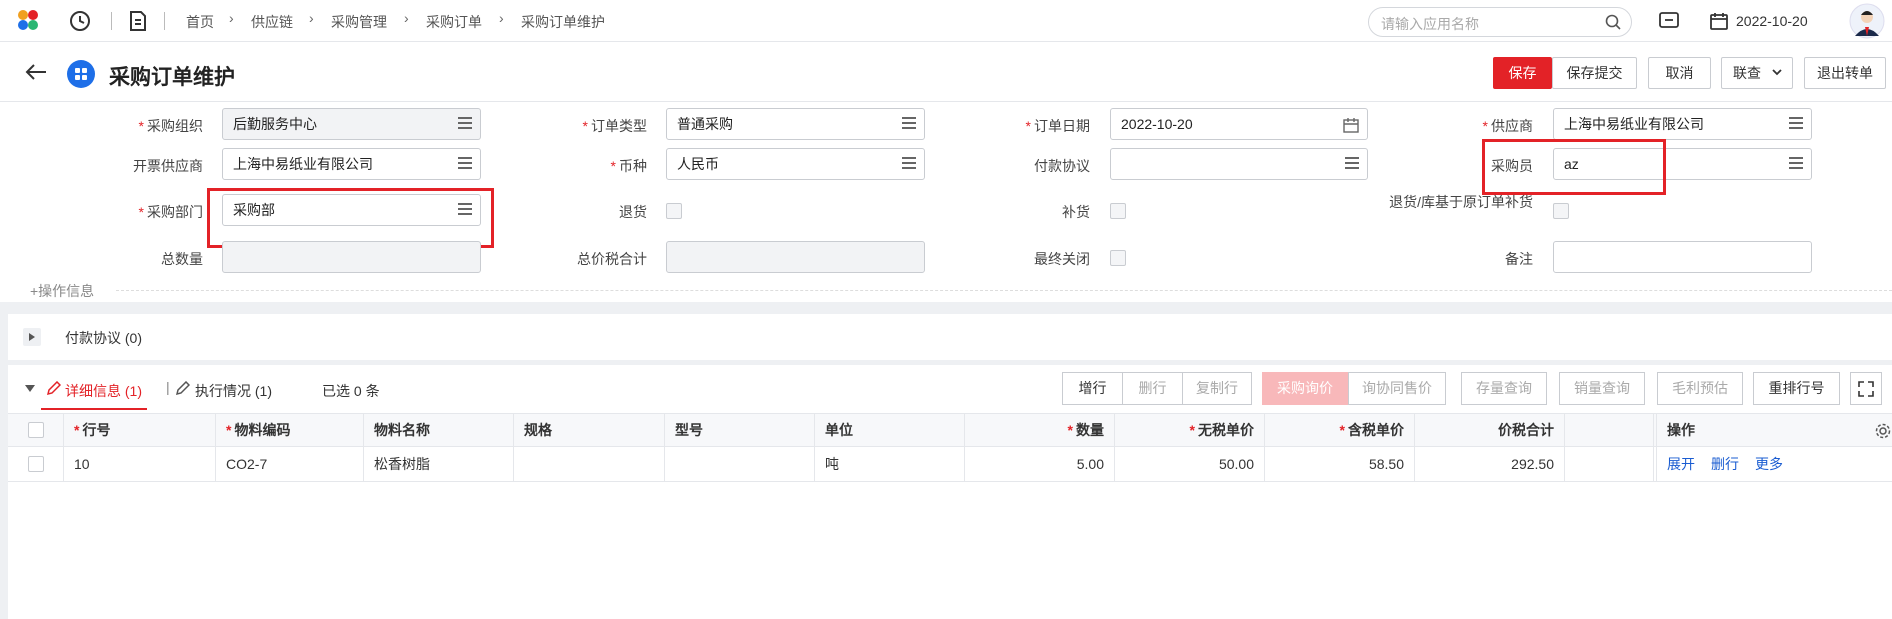 This screenshot has height=619, width=1892. What do you see at coordinates (795, 257) in the screenshot?
I see `total-tax-field` at bounding box center [795, 257].